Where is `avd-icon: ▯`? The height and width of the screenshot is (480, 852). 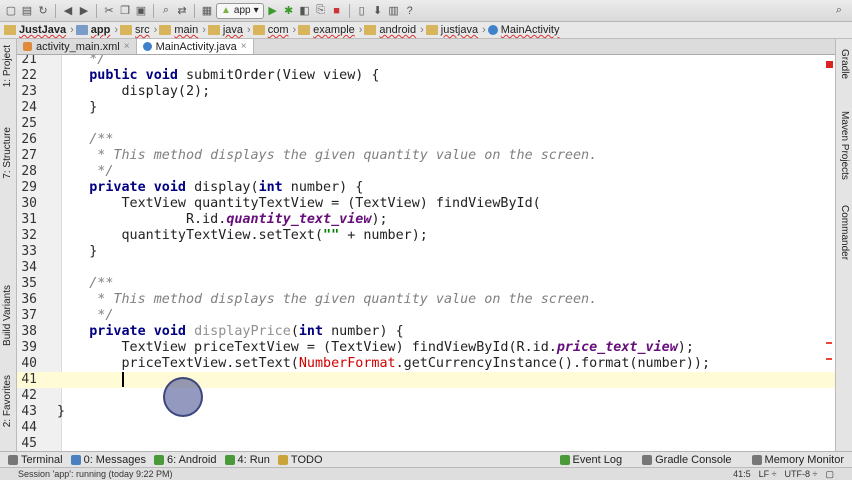
avd-icon: ▯ is located at coordinates (362, 11).